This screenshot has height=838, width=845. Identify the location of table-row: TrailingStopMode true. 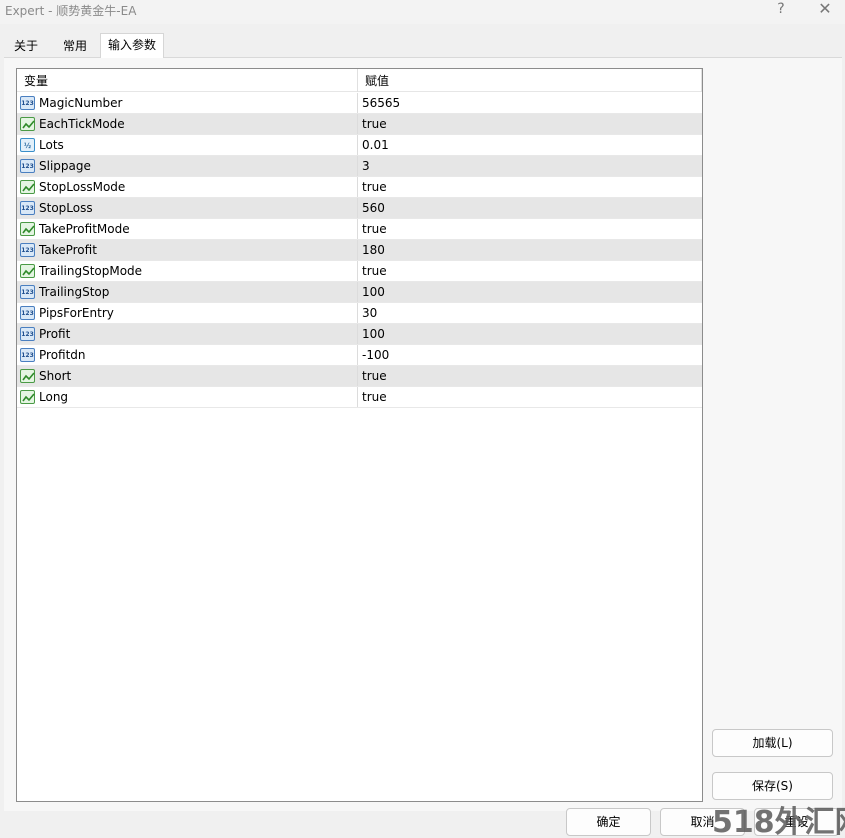
(359, 271).